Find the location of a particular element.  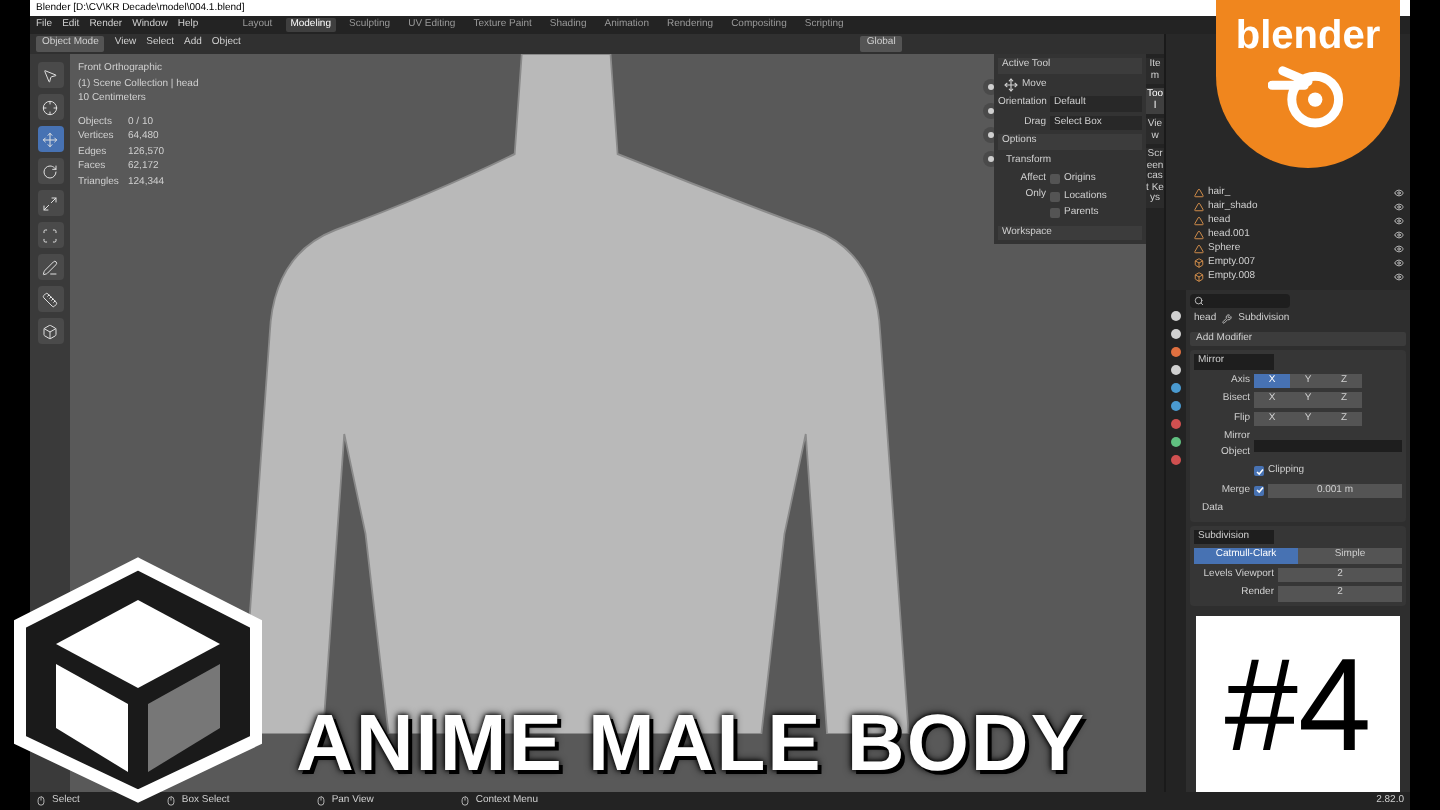

crosshair-icon is located at coordinates (50, 107).